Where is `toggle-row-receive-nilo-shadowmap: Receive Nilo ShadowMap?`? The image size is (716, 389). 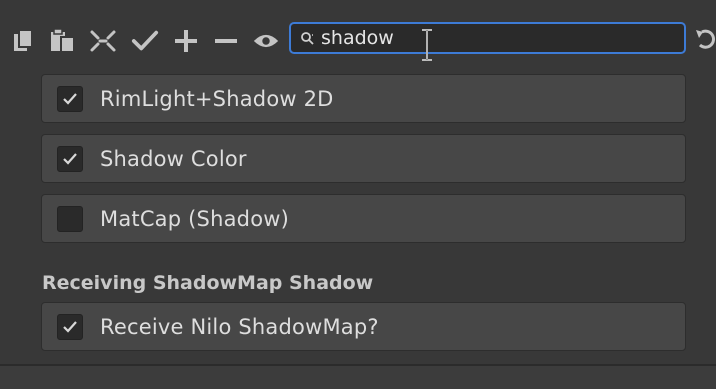
toggle-row-receive-nilo-shadowmap: Receive Nilo ShadowMap? is located at coordinates (363, 326).